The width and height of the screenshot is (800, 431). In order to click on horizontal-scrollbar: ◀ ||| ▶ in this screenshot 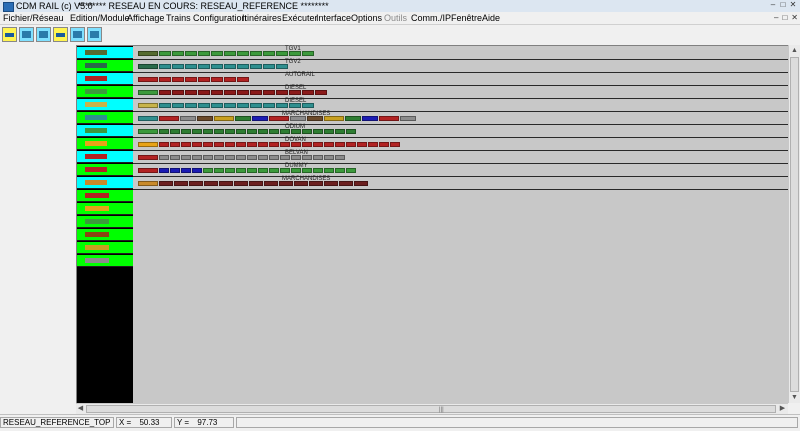, I will do `click(432, 408)`.